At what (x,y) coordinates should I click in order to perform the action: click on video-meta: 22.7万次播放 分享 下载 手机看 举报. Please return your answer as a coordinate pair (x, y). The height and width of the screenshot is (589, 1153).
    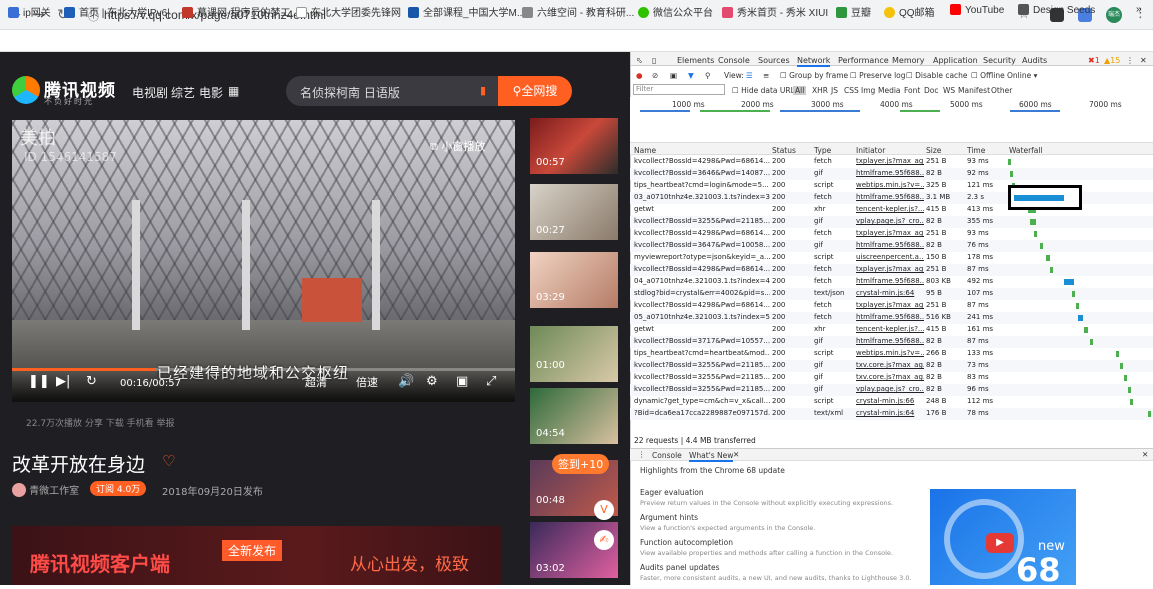
    Looking at the image, I should click on (100, 422).